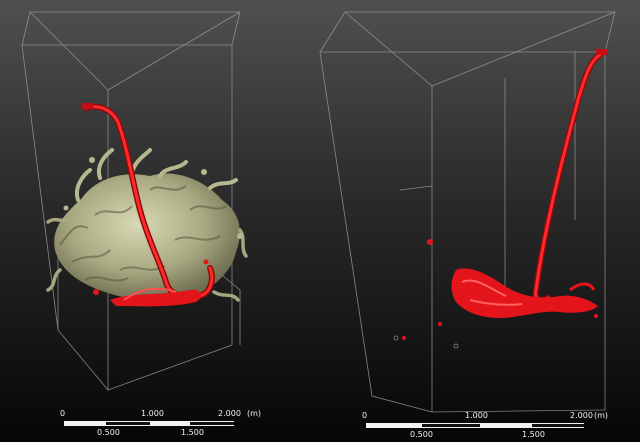 The height and width of the screenshot is (442, 640). I want to click on right-scale-bar: 0 1.000 2.000 (m) 0.500 1.500, so click(497, 427).